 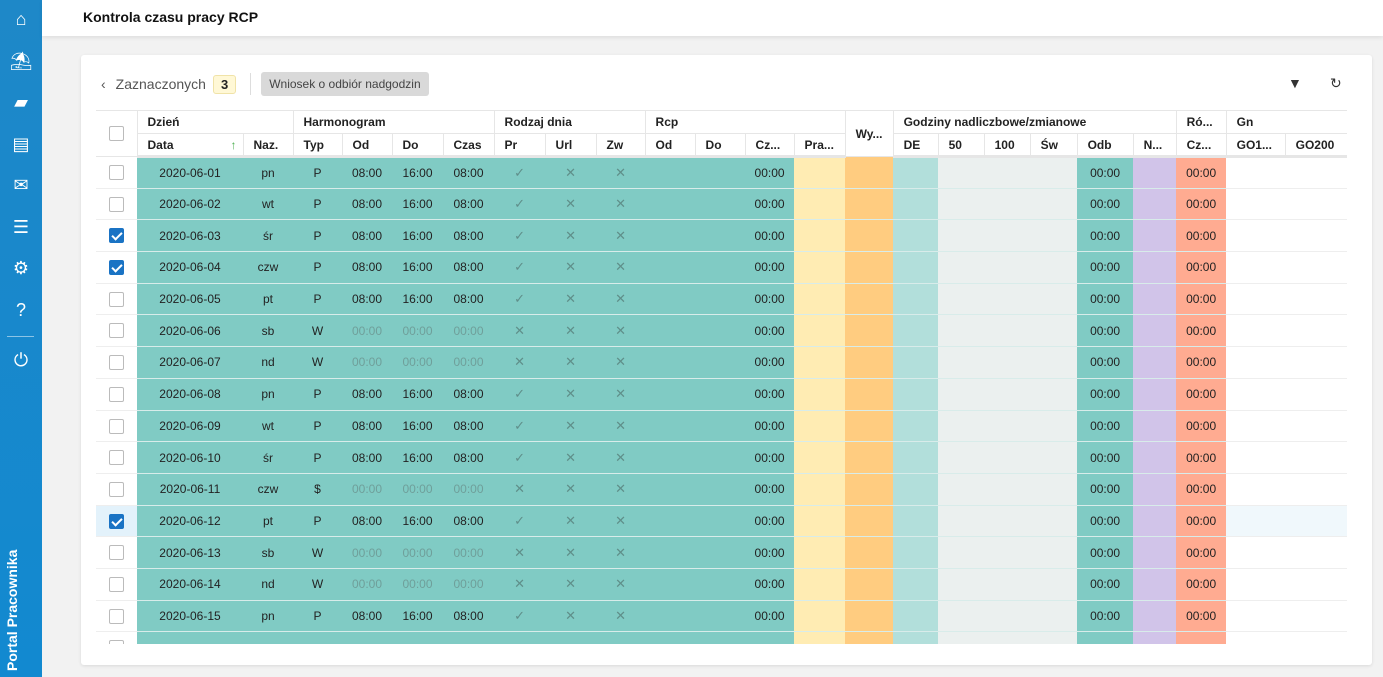 I want to click on inbox-icon: ✉, so click(x=21, y=185).